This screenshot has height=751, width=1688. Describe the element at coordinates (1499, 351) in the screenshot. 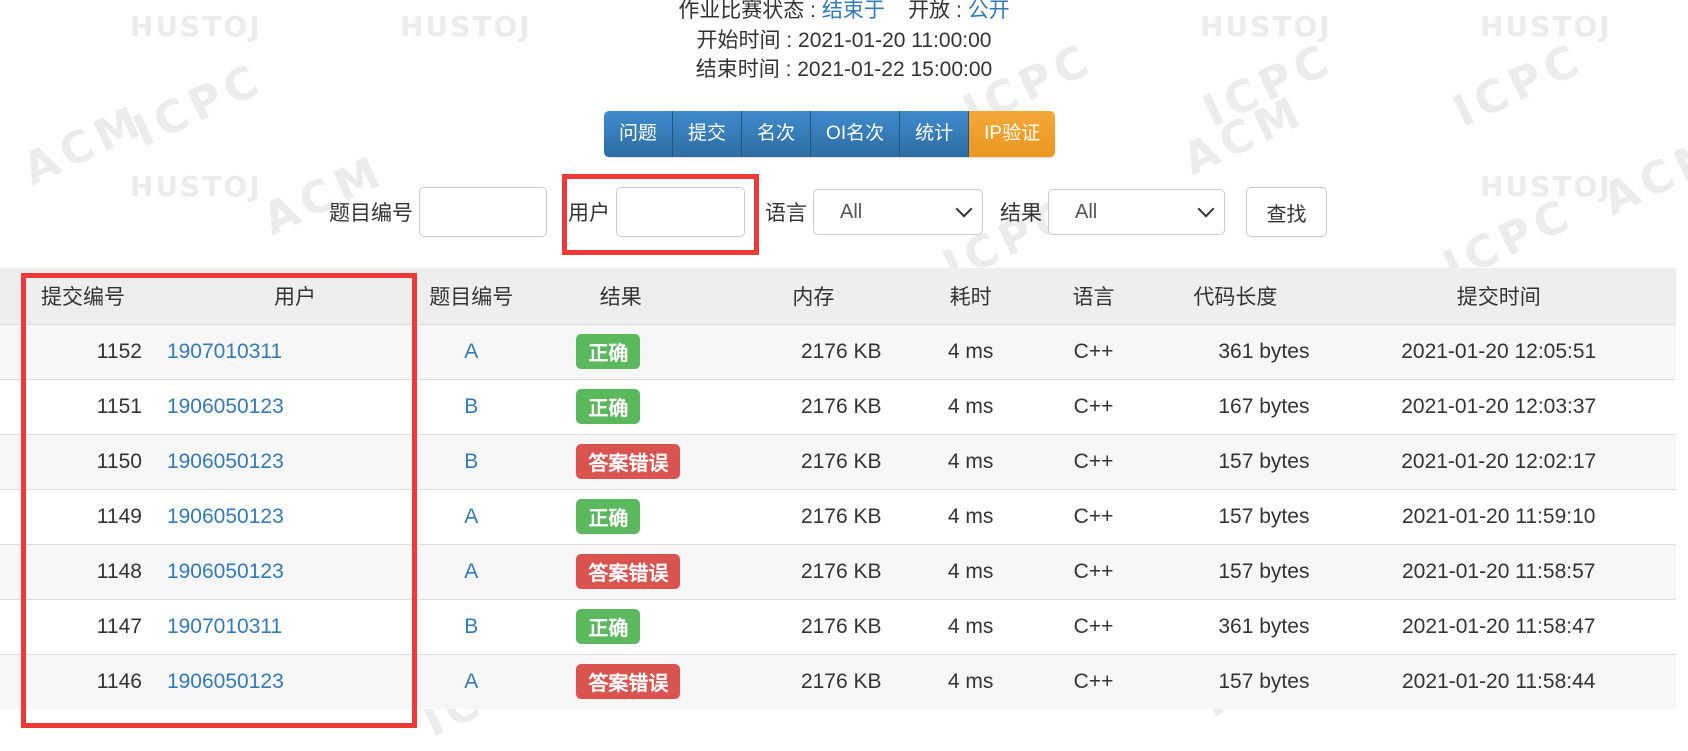

I see `submit-time-value: 2021-01-20 12:05:51` at that location.